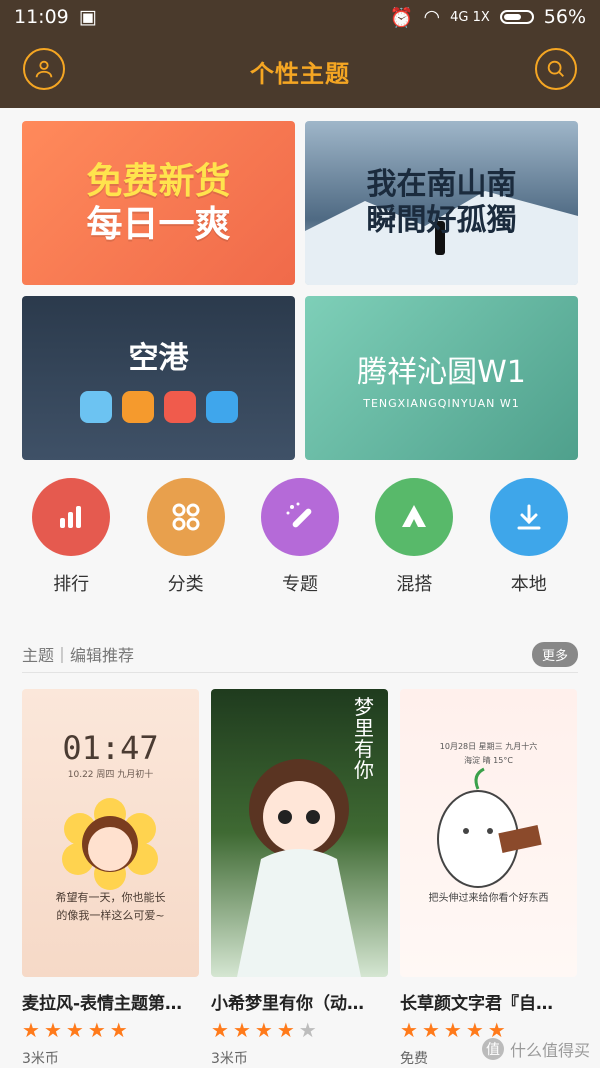  I want to click on half-star-icon: ★, so click(118, 1030).